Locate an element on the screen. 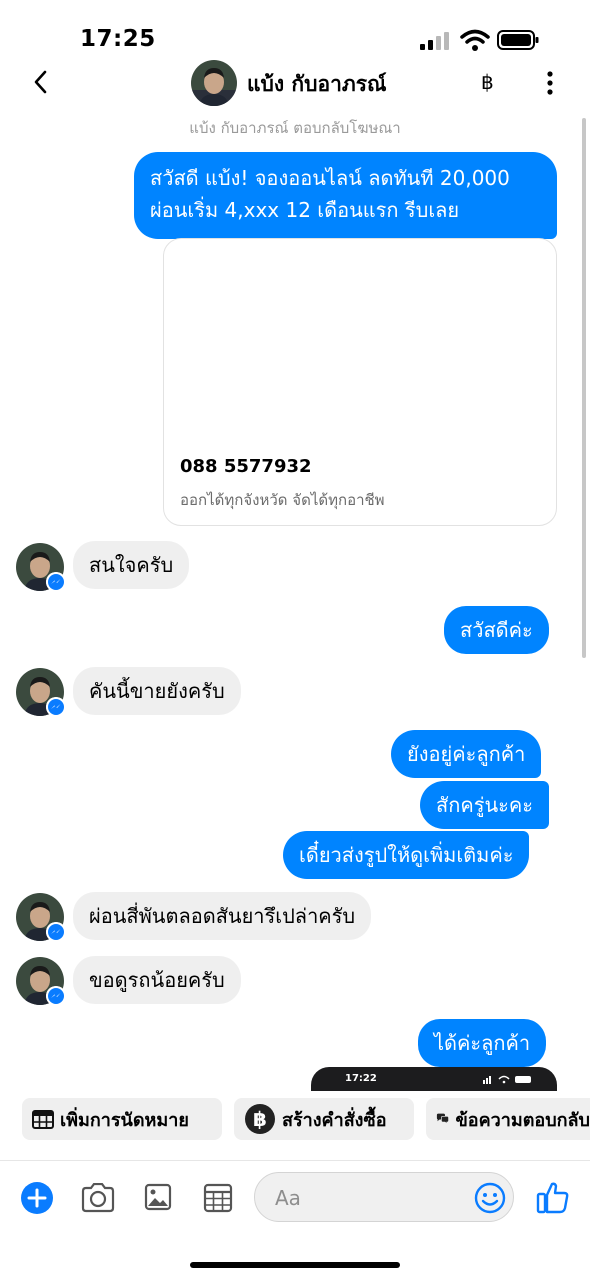 Image resolution: width=590 pixels, height=1280 pixels. plus-icon is located at coordinates (37, 1198).